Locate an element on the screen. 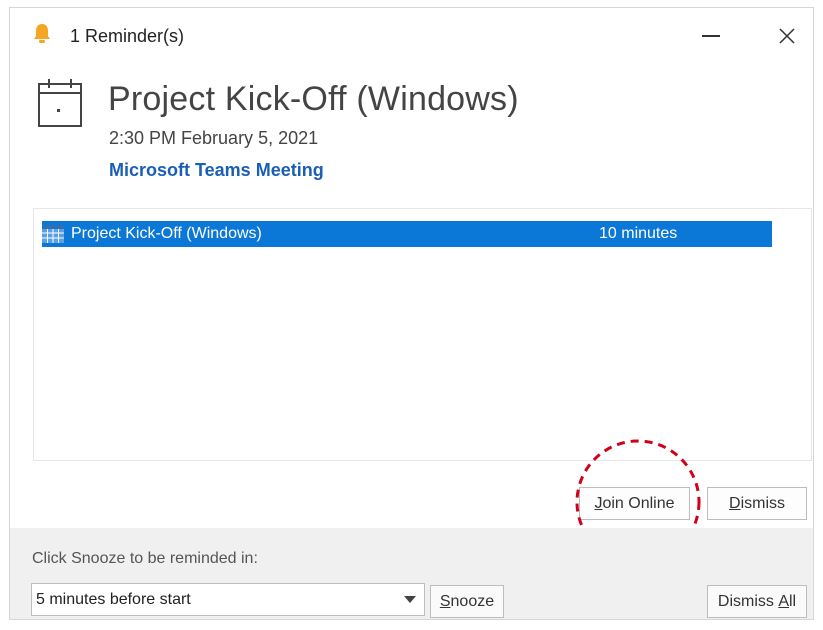 Image resolution: width=823 pixels, height=630 pixels. bell-icon is located at coordinates (42, 33).